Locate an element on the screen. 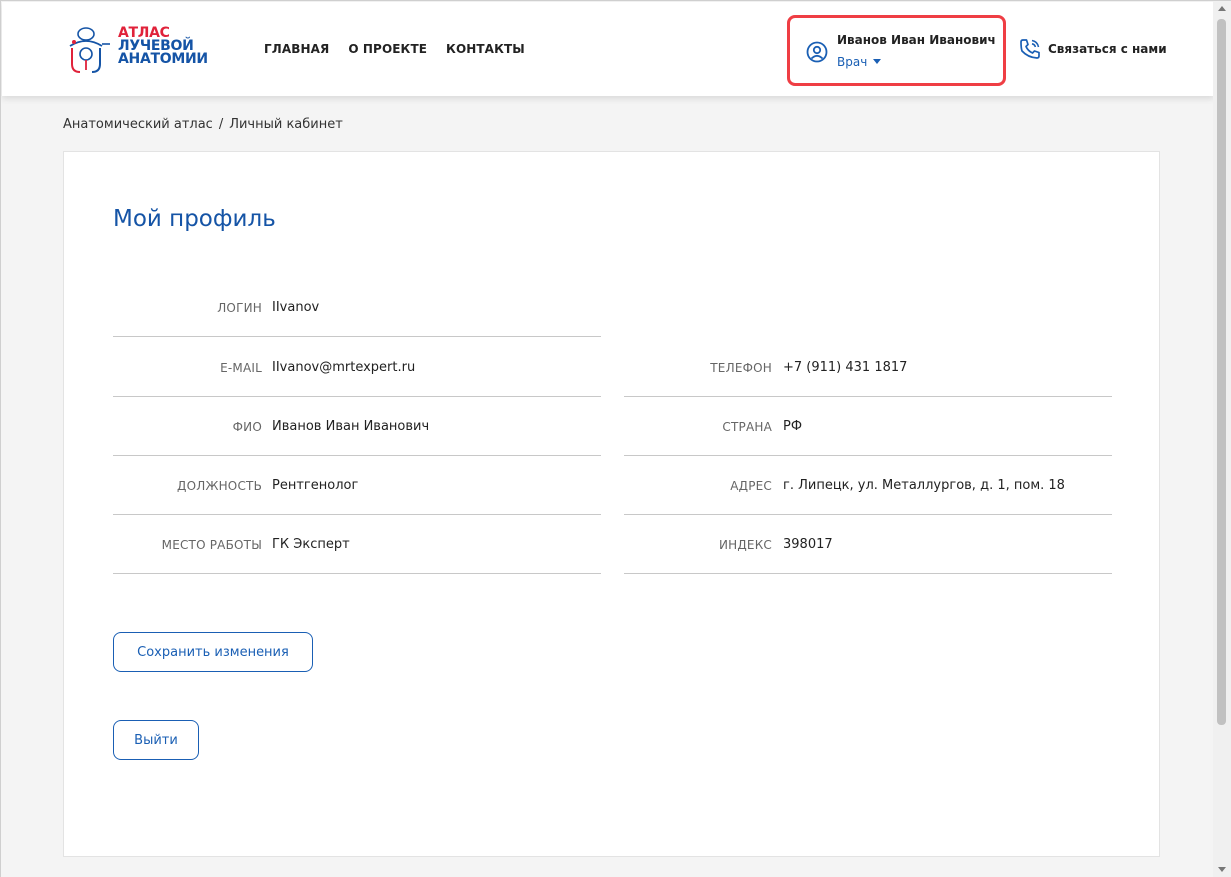 This screenshot has height=877, width=1231. field-value: Иванов Иван Иванович is located at coordinates (350, 426).